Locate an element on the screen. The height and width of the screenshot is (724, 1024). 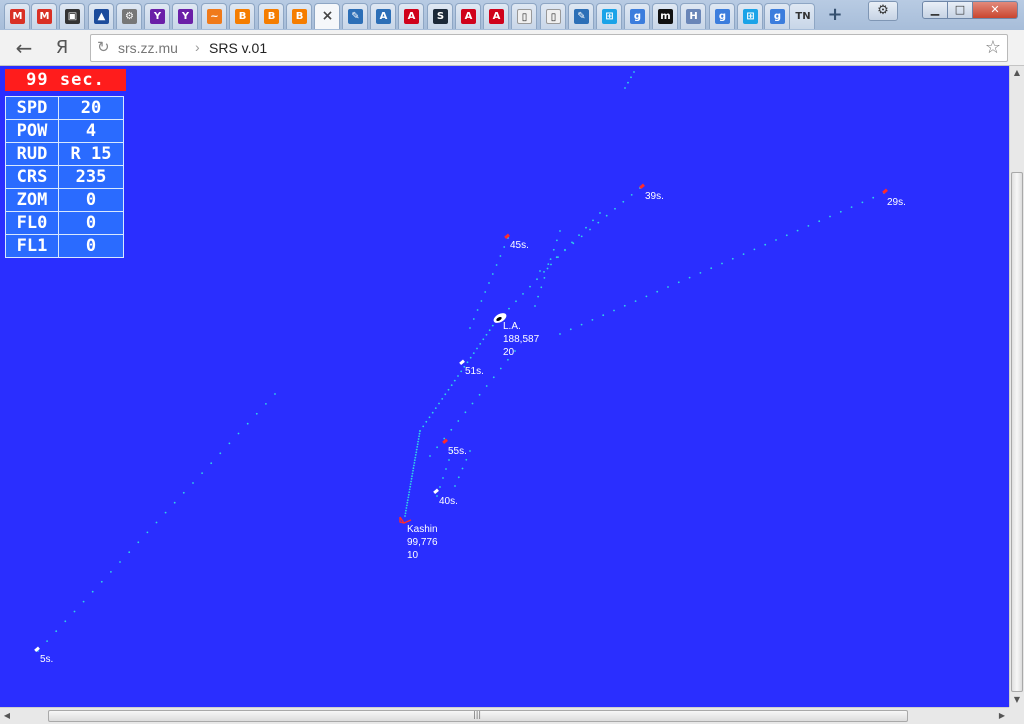
contact-29s-label: 29s. is located at coordinates (896, 202).